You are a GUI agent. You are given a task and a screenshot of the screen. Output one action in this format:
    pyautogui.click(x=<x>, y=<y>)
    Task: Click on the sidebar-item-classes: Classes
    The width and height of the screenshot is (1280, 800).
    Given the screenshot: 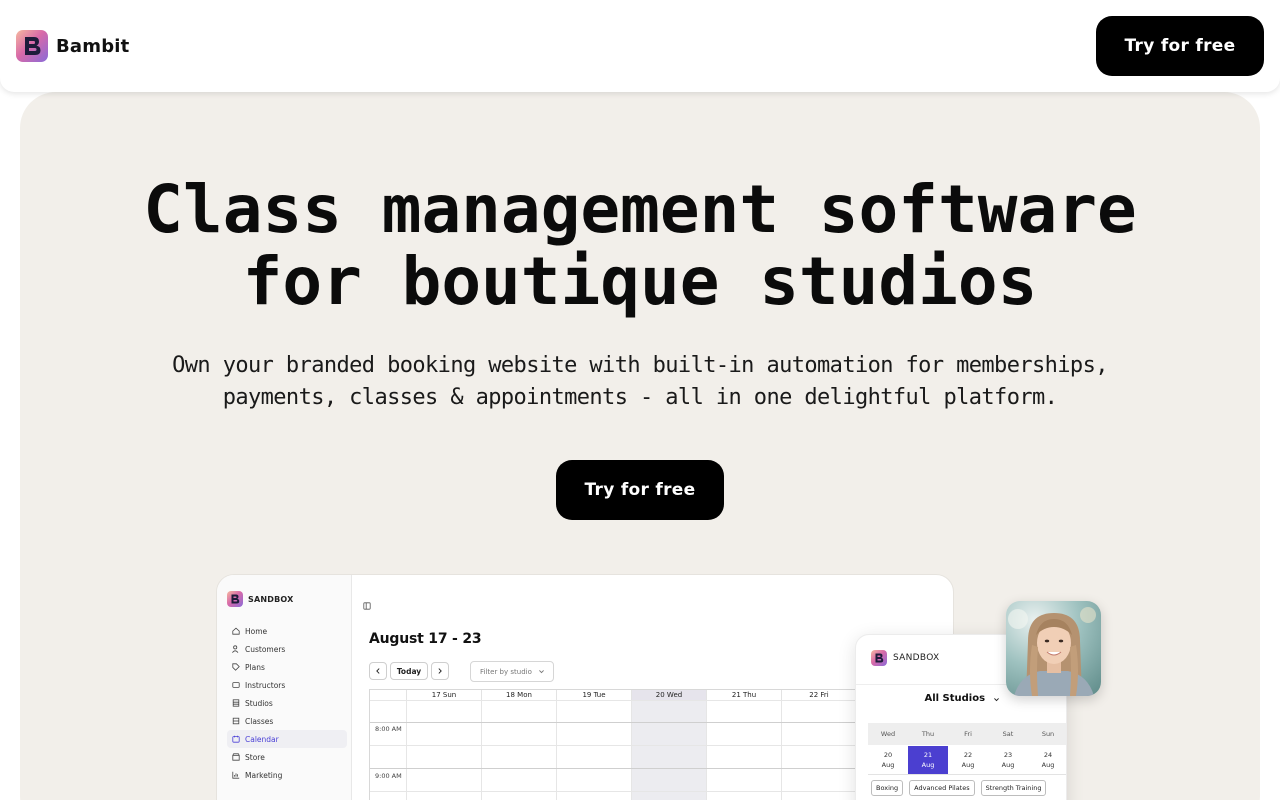 What is the action you would take?
    pyautogui.click(x=287, y=721)
    